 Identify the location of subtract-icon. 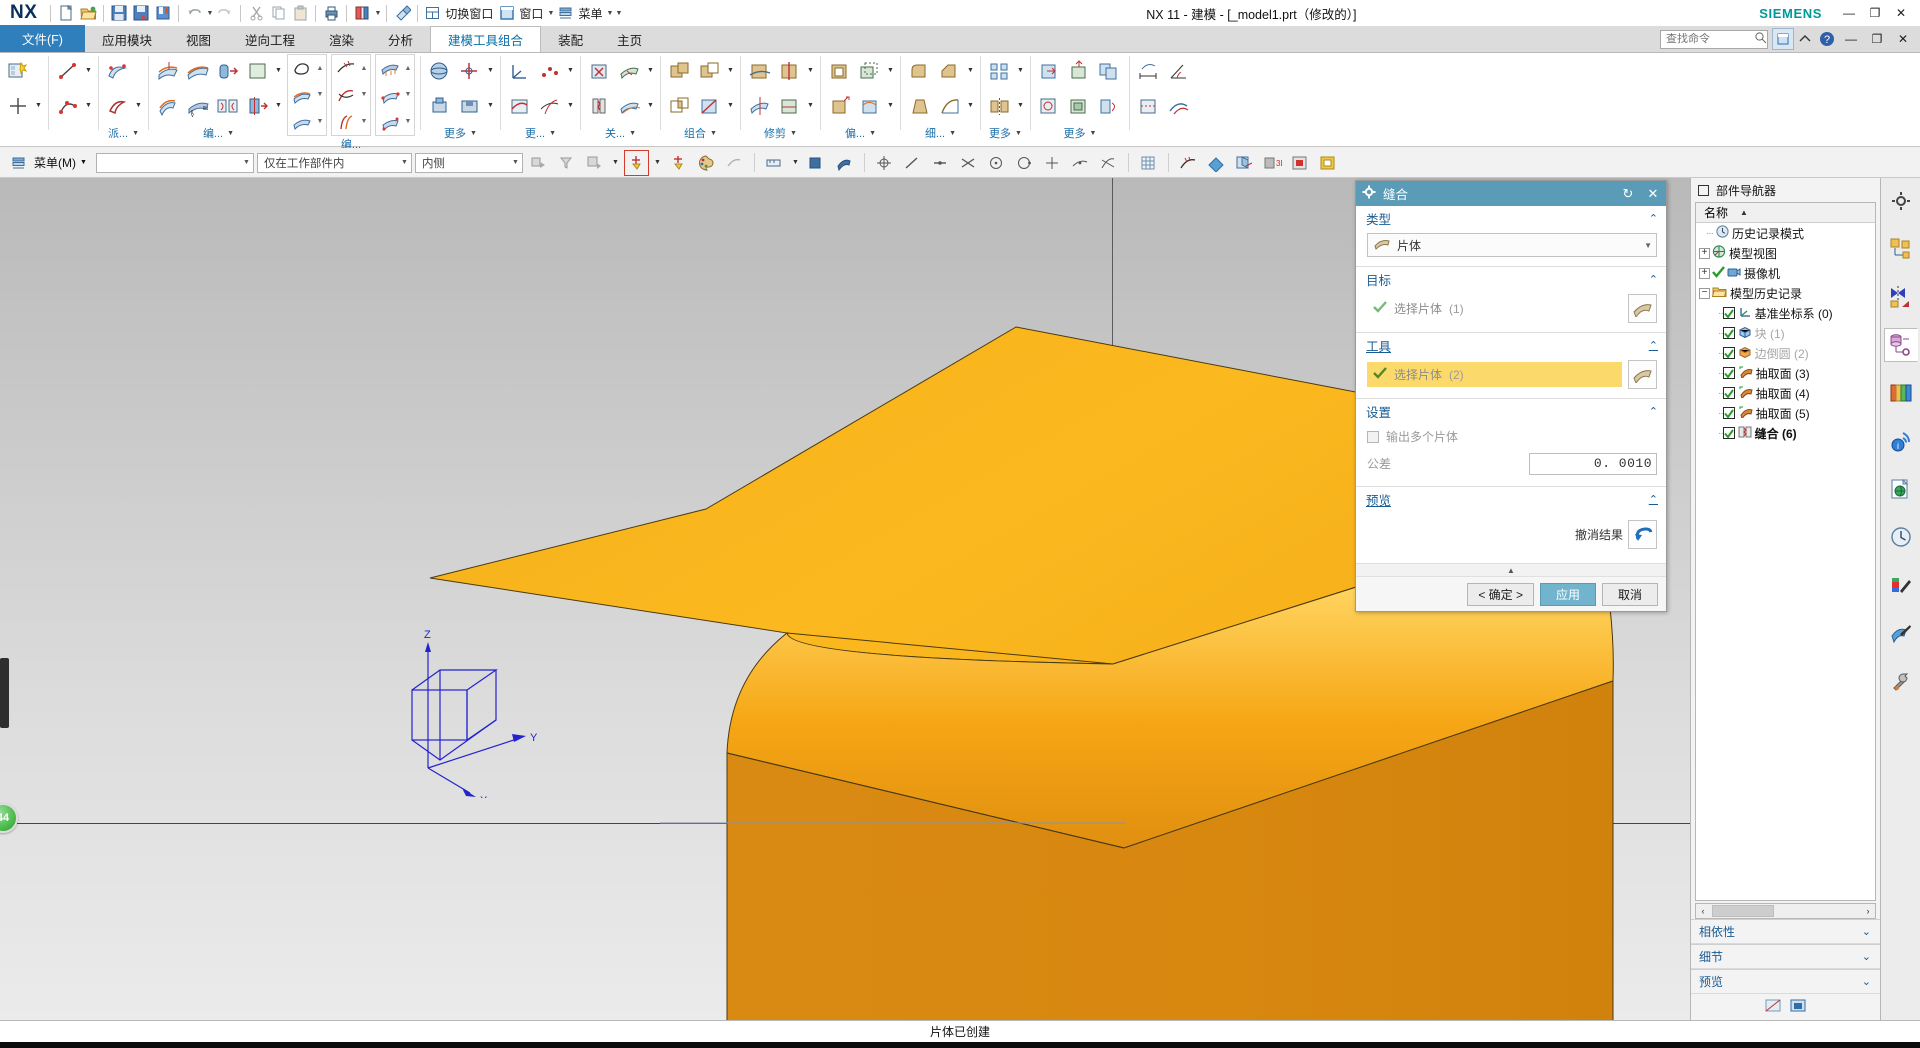
(710, 70).